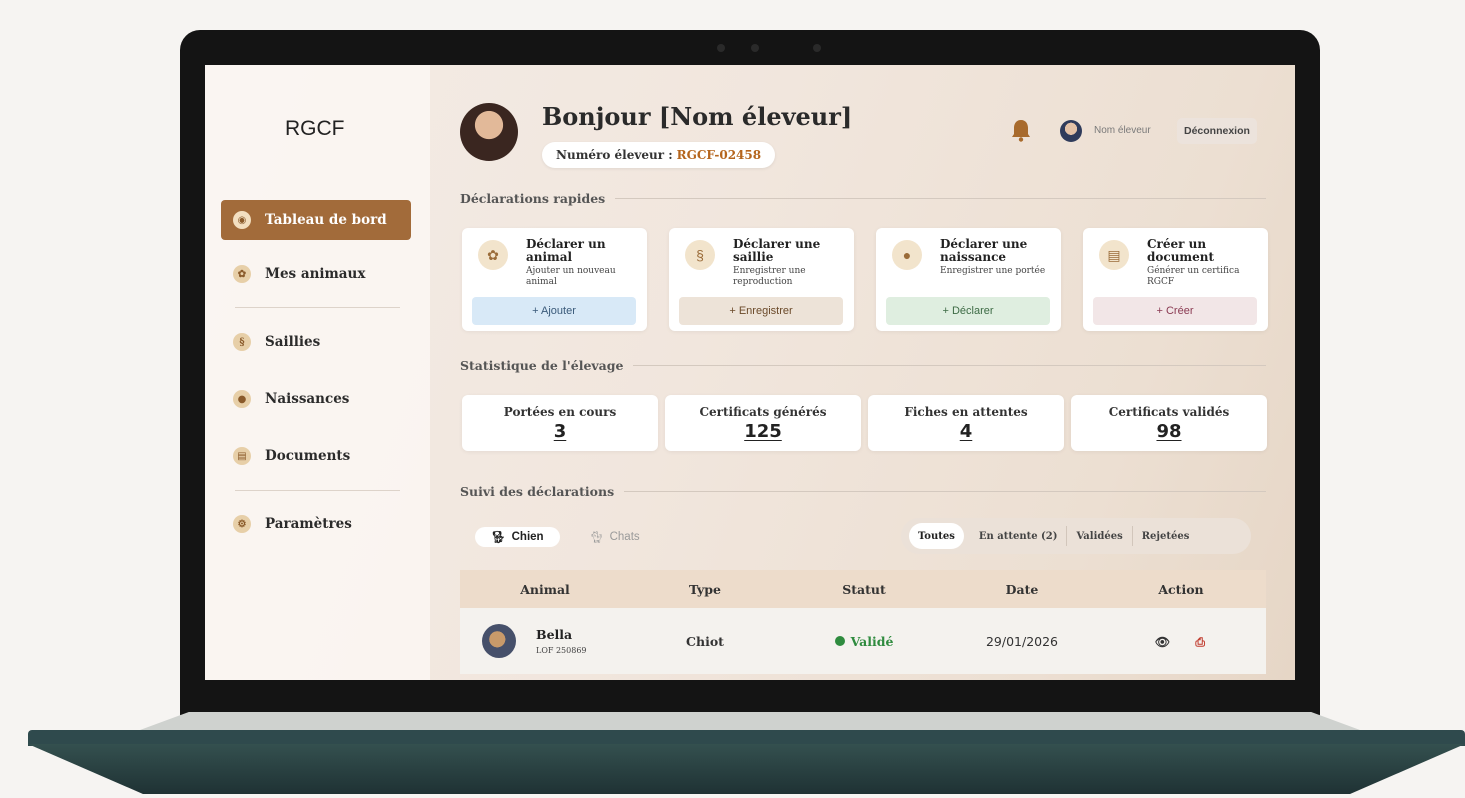  What do you see at coordinates (1181, 641) in the screenshot?
I see `action-cell: 👁︎ ⎙` at bounding box center [1181, 641].